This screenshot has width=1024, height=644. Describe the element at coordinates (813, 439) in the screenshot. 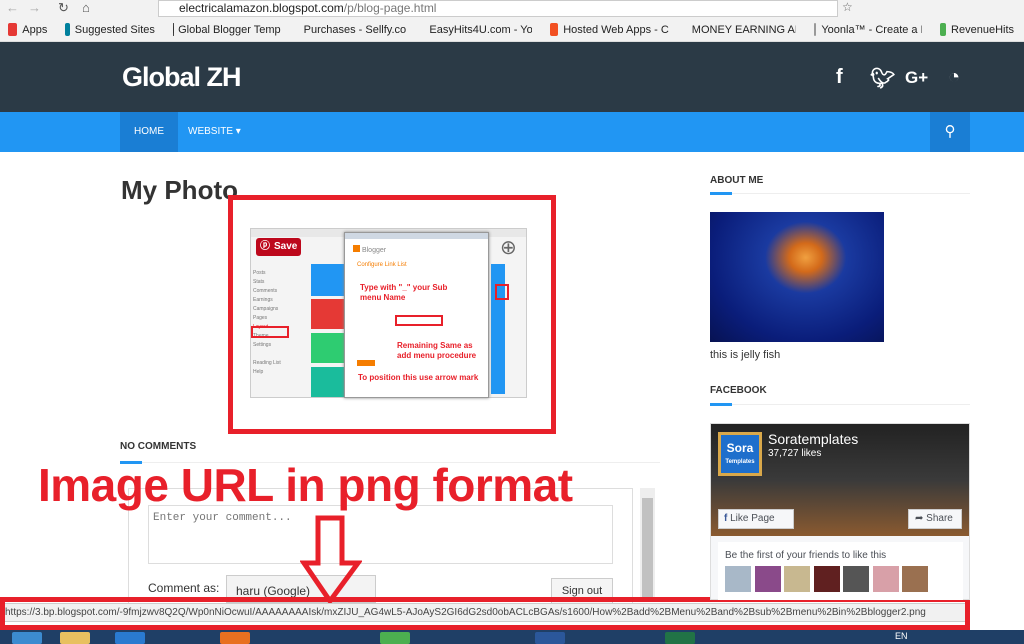

I see `fb-page-name: Soratemplates` at that location.